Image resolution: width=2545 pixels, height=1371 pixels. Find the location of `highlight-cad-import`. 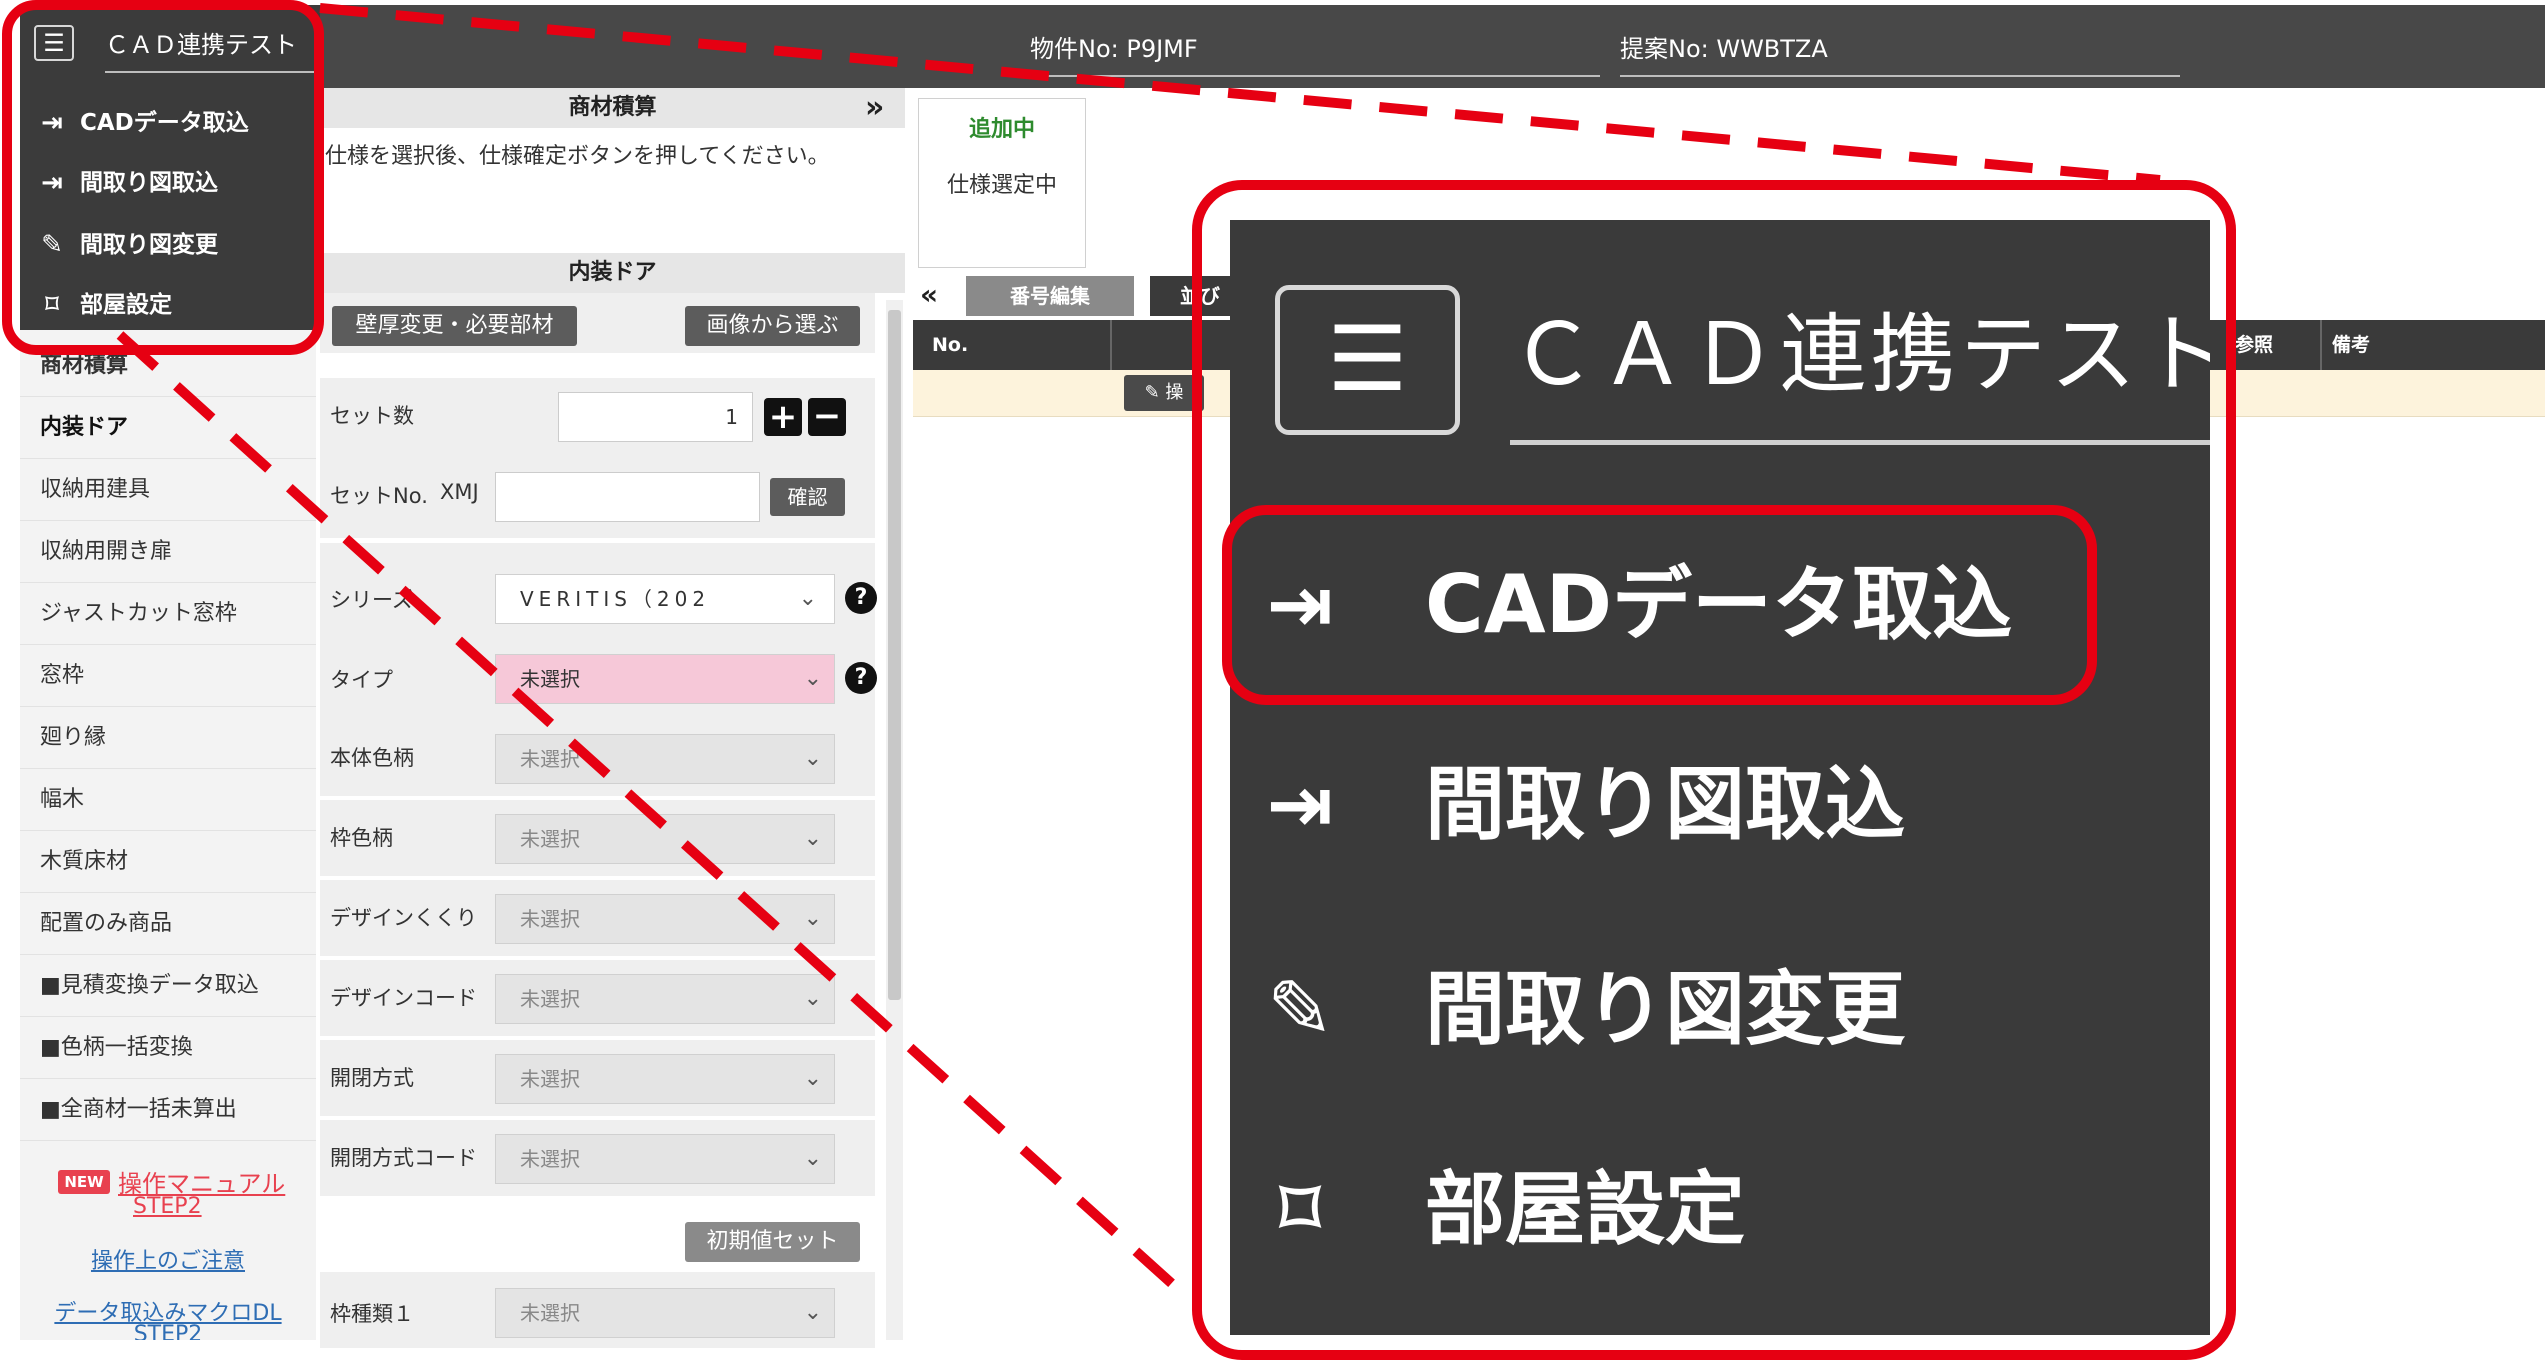

highlight-cad-import is located at coordinates (1659, 605).